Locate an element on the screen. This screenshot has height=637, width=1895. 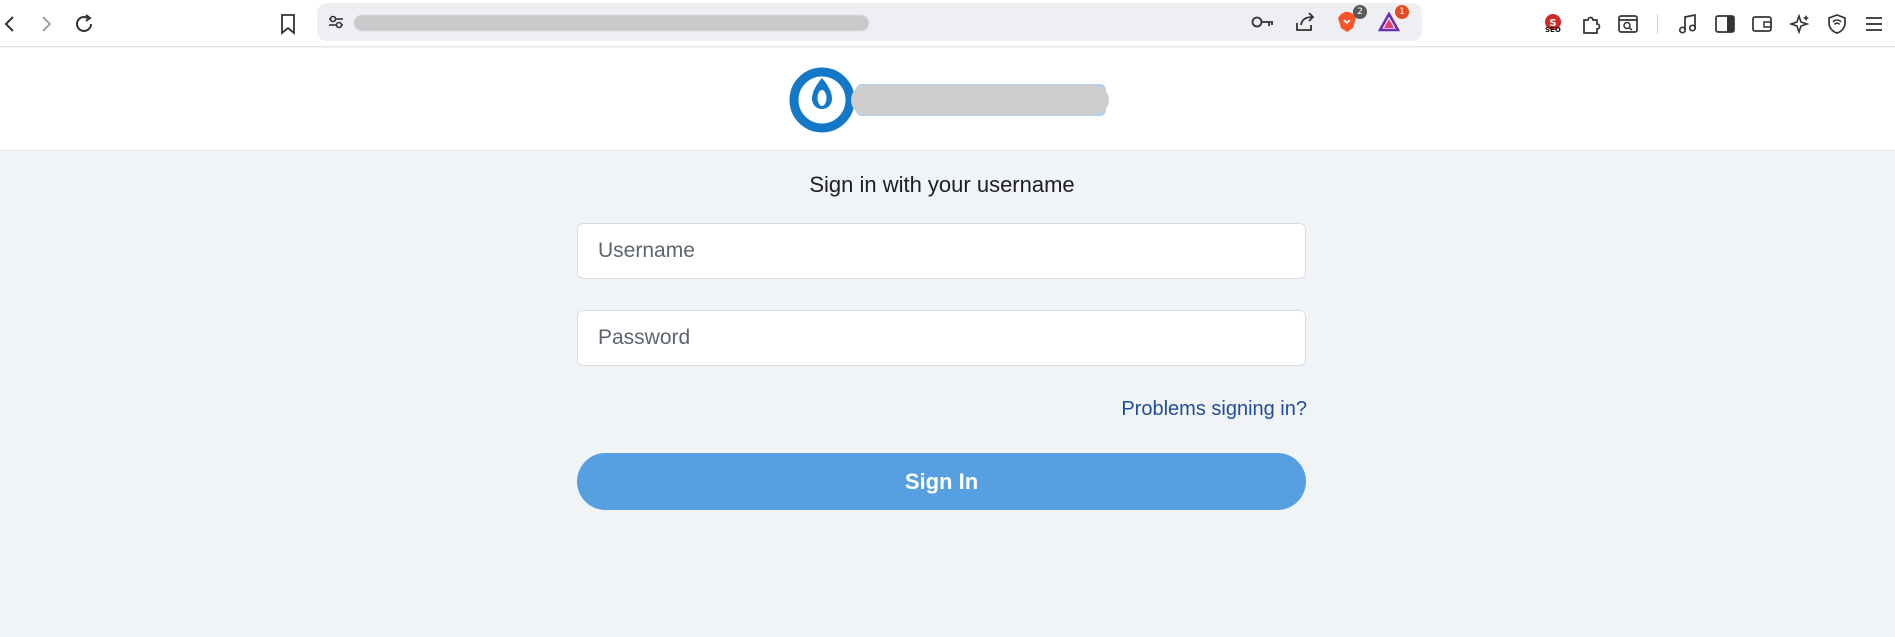
sidebar-icon is located at coordinates (1725, 24).